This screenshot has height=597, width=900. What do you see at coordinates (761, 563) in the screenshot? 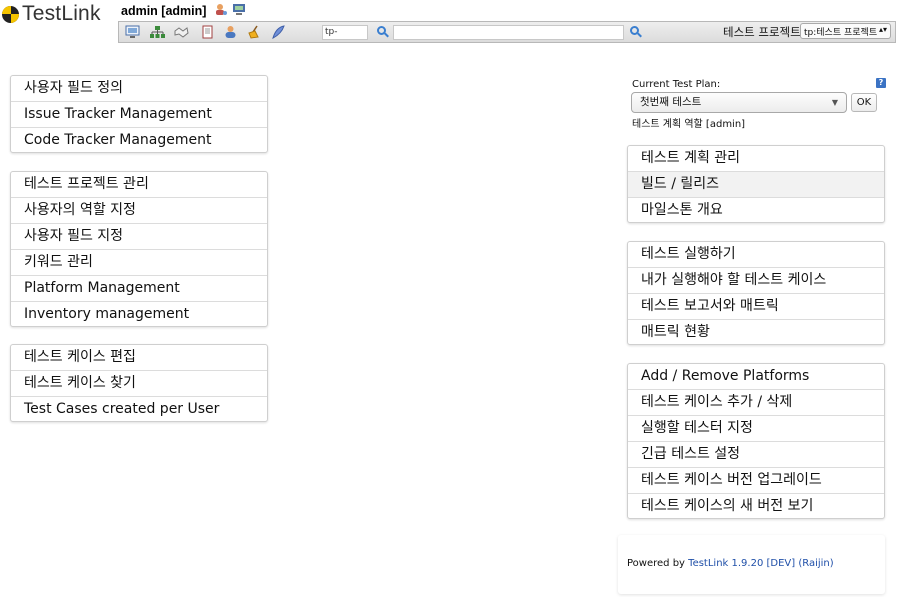
I see `testlink-version-link: TestLink 1.9.20 [DEV] (Raijin)` at bounding box center [761, 563].